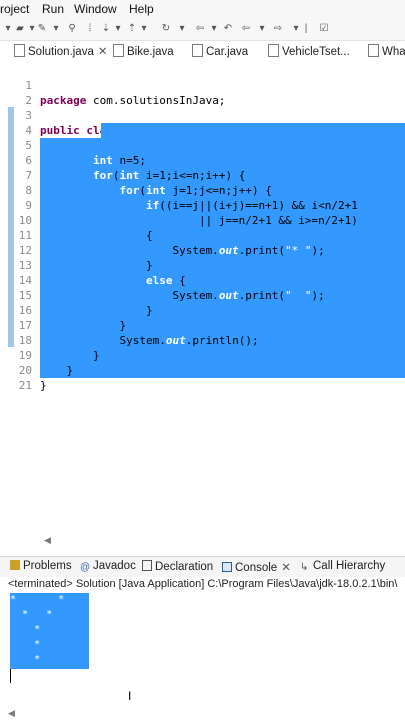  What do you see at coordinates (130, 696) in the screenshot?
I see `i-beam-cursor-icon: I` at bounding box center [130, 696].